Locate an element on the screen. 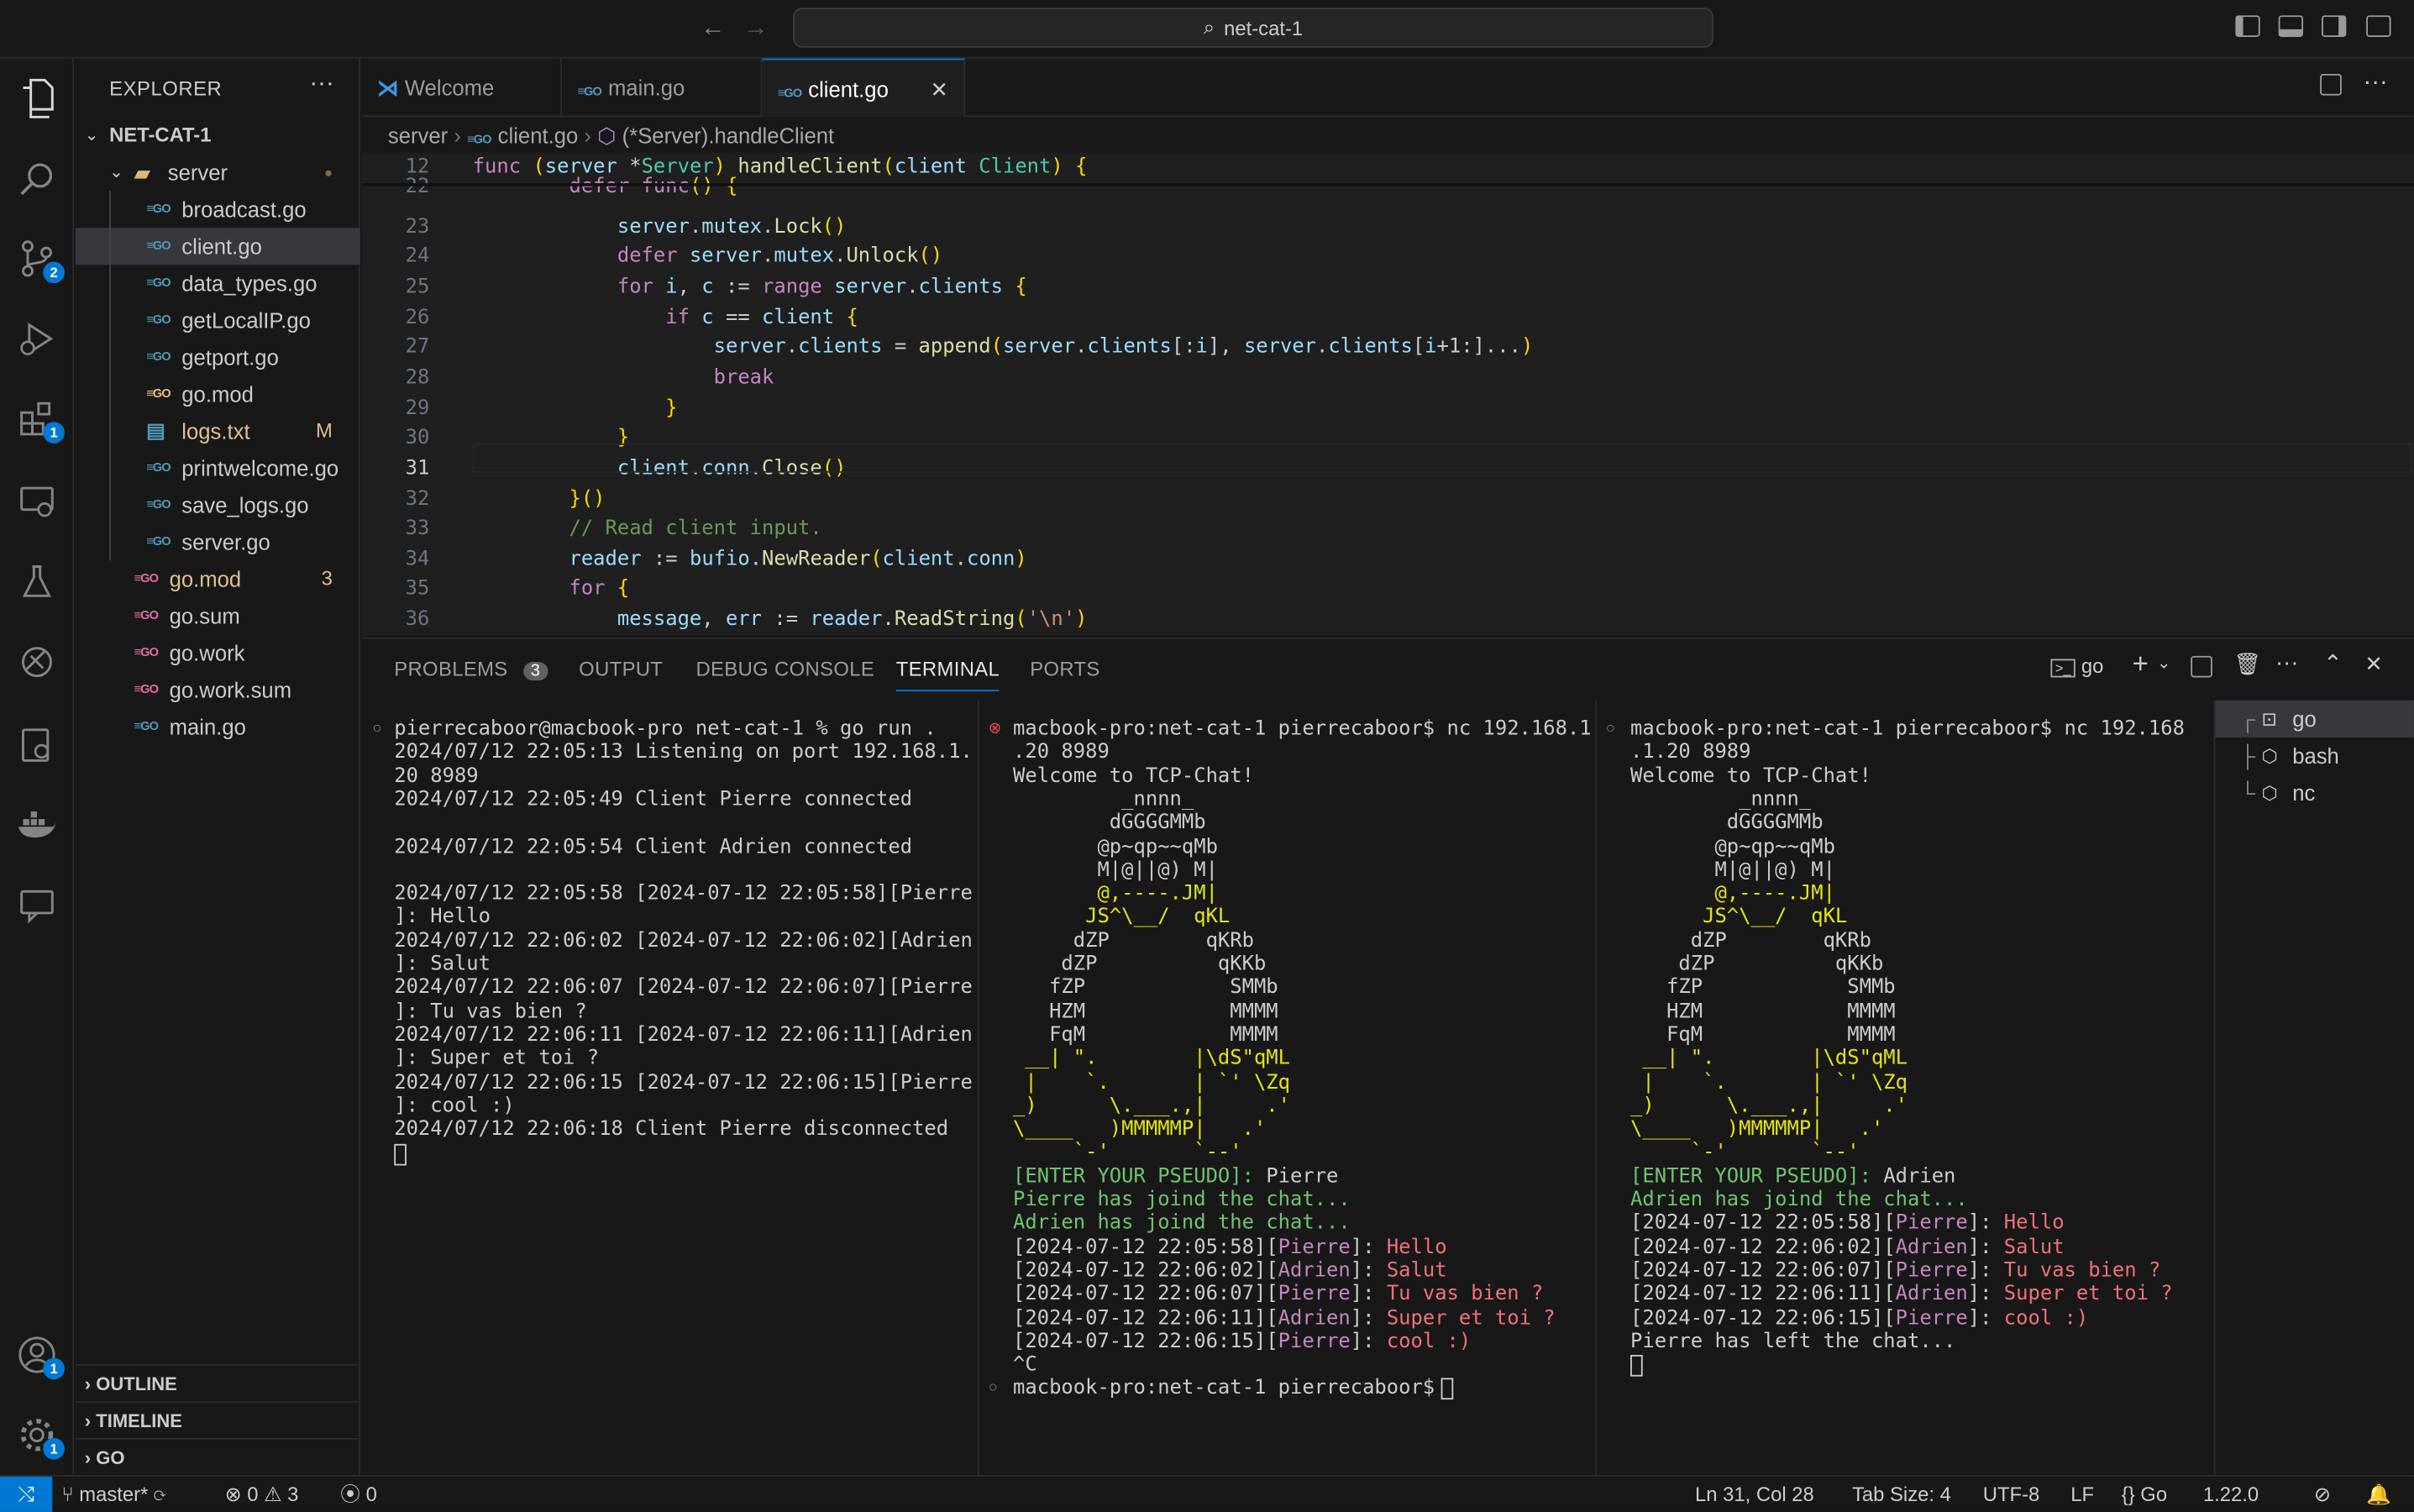  tree-item-main-go: ≡GO main.go is located at coordinates (218, 726).